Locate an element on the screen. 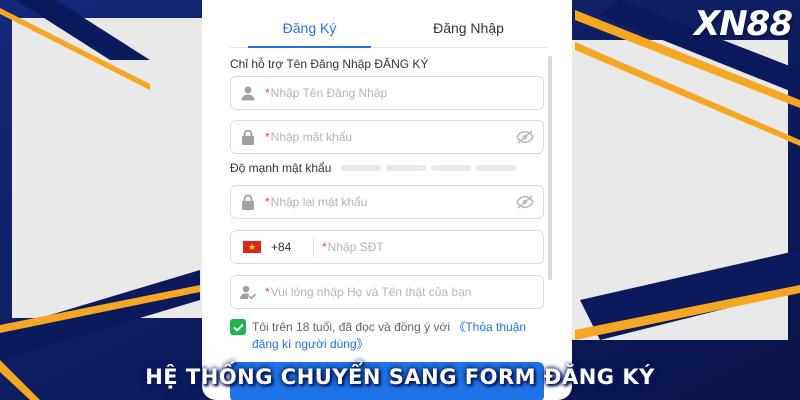 The width and height of the screenshot is (800, 400). tab-login: Đăng Nhập is located at coordinates (468, 23).